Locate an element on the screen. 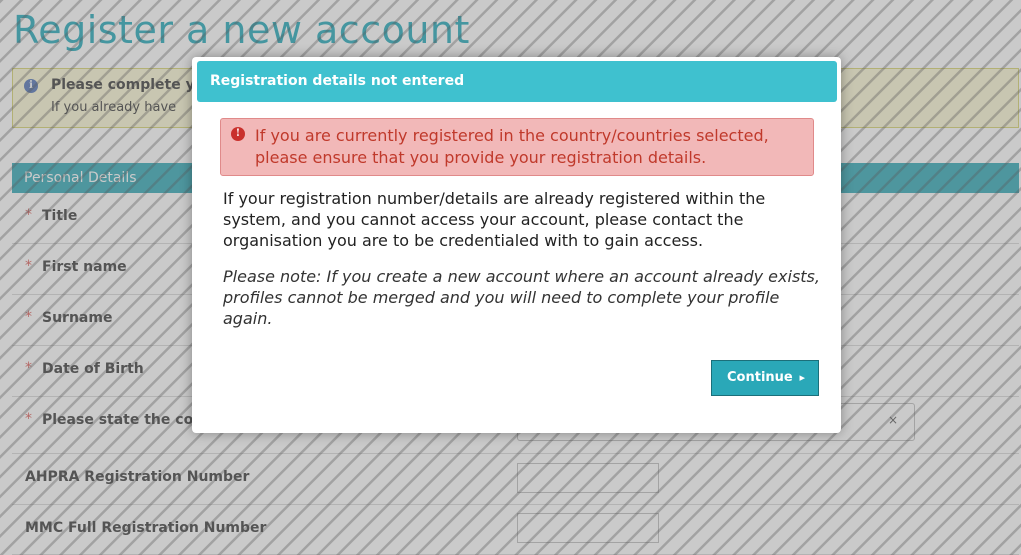 This screenshot has width=1021, height=555. surname-label: Surname is located at coordinates (77, 318).